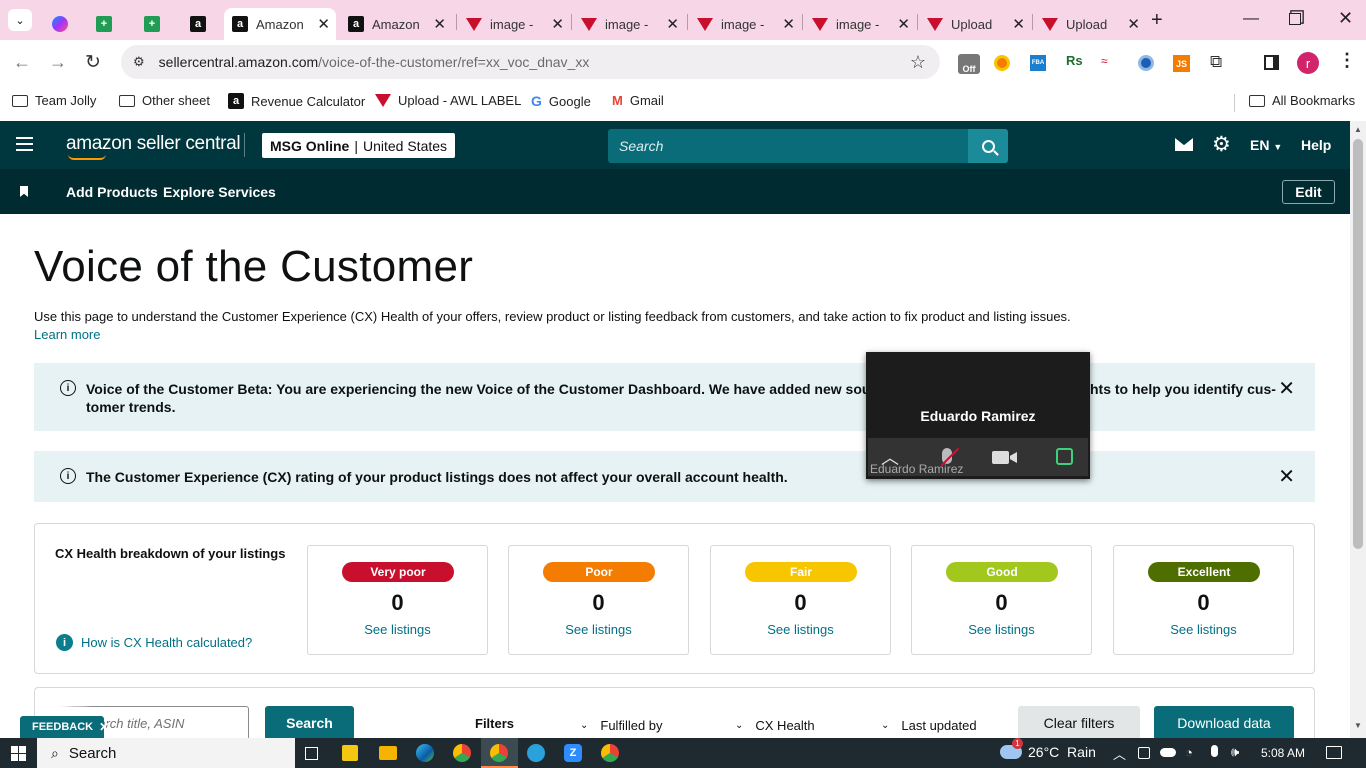 The width and height of the screenshot is (1366, 768). Describe the element at coordinates (425, 753) in the screenshot. I see `edge-icon` at that location.